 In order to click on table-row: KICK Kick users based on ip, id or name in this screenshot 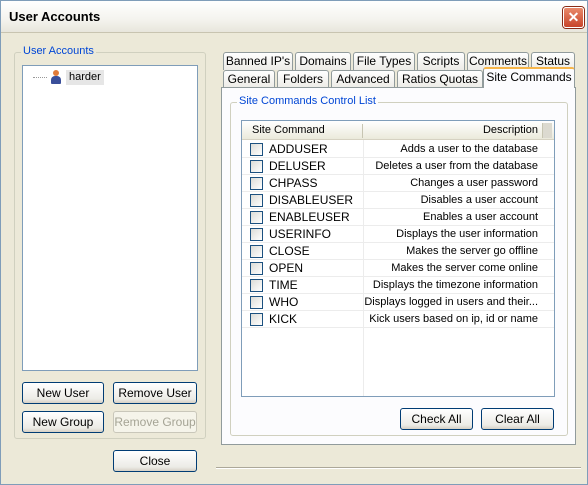, I will do `click(398, 319)`.